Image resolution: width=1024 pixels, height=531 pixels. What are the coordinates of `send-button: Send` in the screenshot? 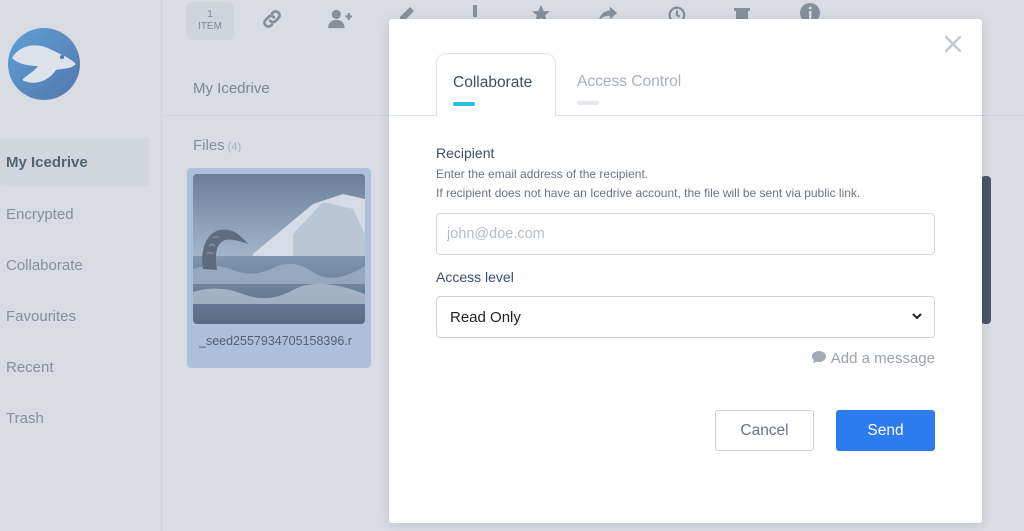 It's located at (885, 430).